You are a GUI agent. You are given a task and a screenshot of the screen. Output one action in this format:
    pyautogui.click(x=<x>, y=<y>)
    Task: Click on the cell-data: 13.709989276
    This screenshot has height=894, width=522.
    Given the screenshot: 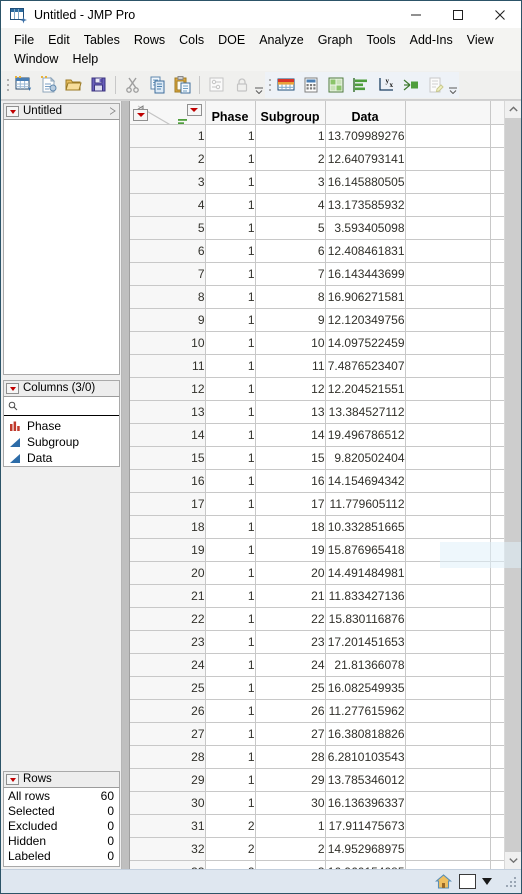 What is the action you would take?
    pyautogui.click(x=365, y=136)
    